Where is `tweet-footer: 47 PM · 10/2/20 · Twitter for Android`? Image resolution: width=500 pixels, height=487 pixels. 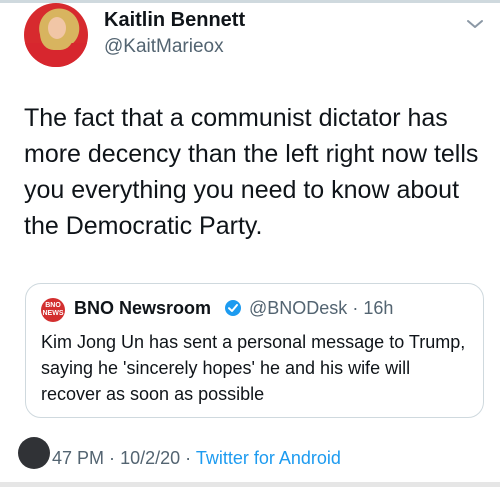 tweet-footer: 47 PM · 10/2/20 · Twitter for Android is located at coordinates (196, 458).